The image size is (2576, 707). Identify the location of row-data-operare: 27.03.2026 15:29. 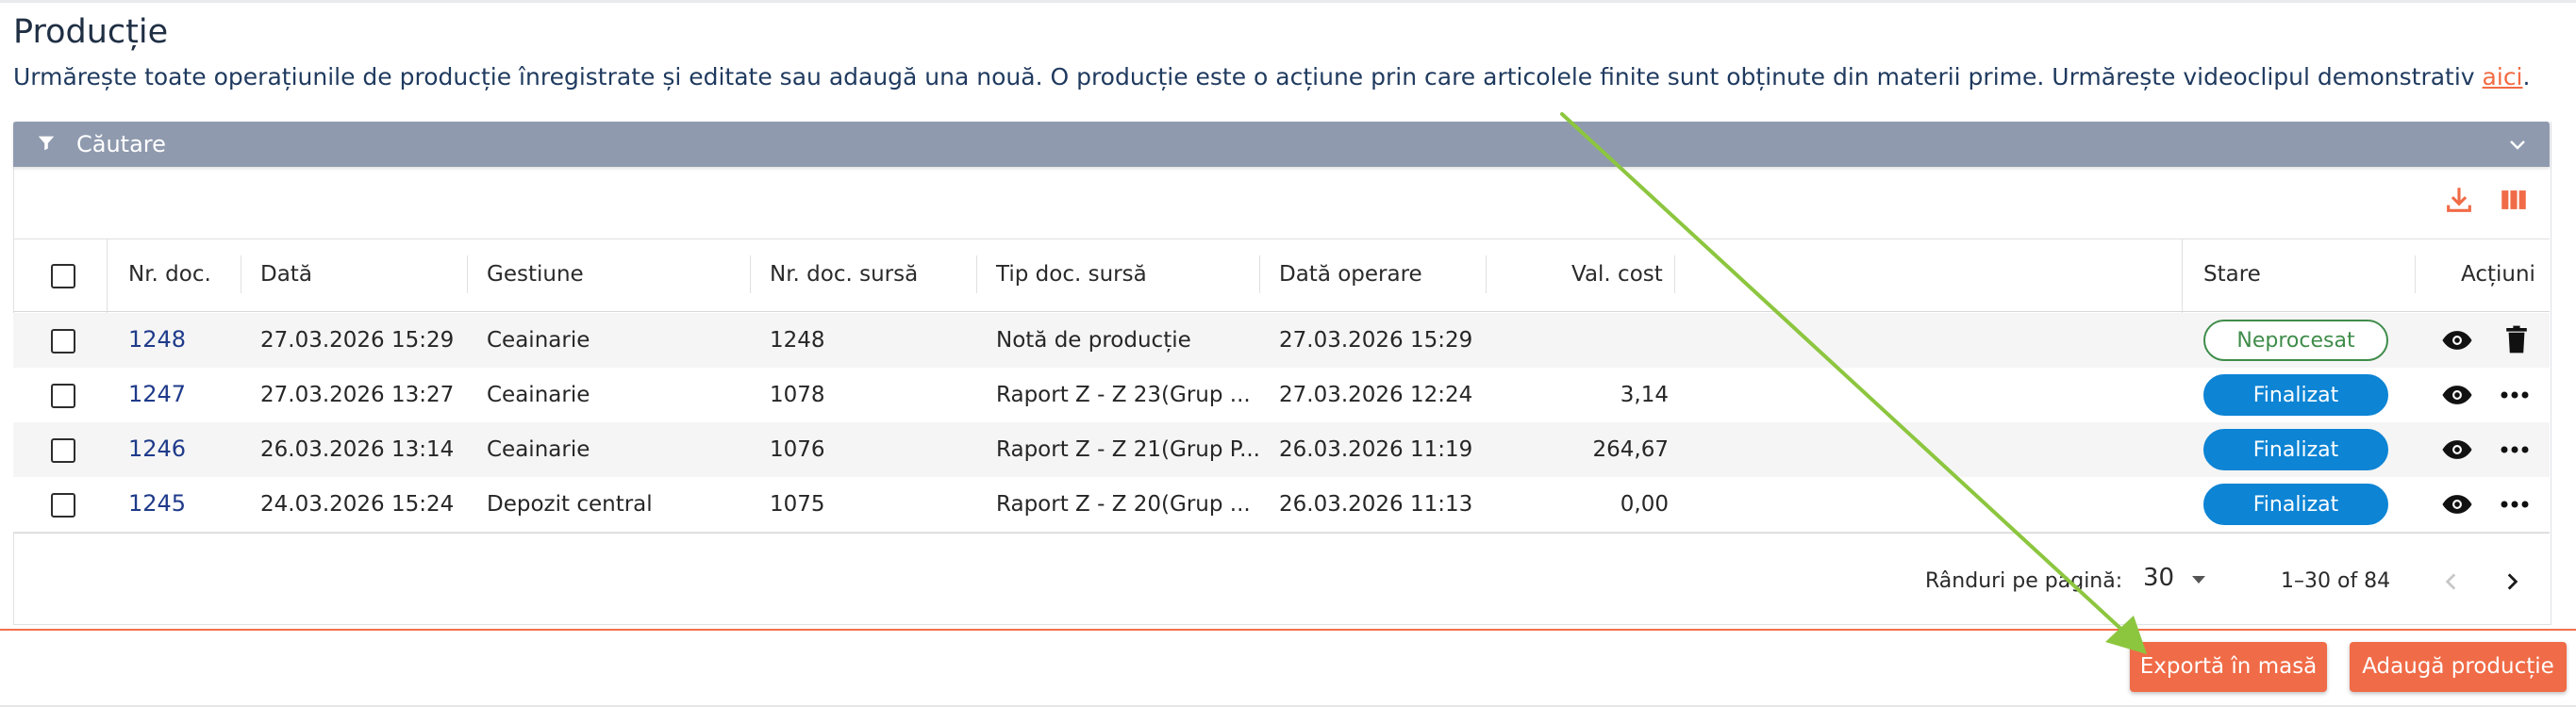
(1376, 340).